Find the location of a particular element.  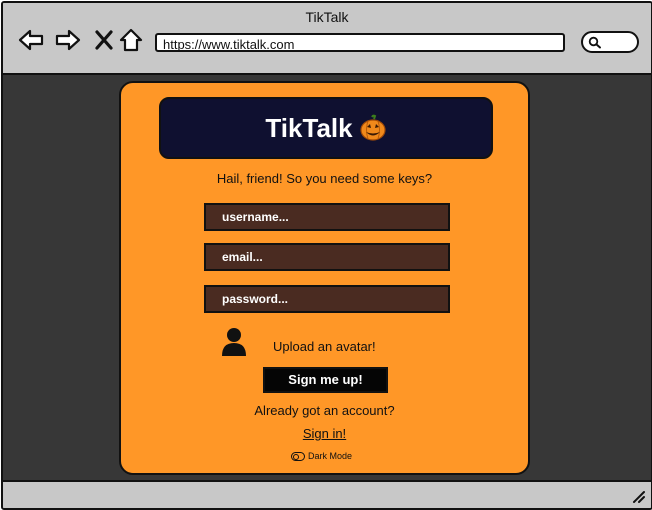

resize-grip-icon is located at coordinates (638, 496).